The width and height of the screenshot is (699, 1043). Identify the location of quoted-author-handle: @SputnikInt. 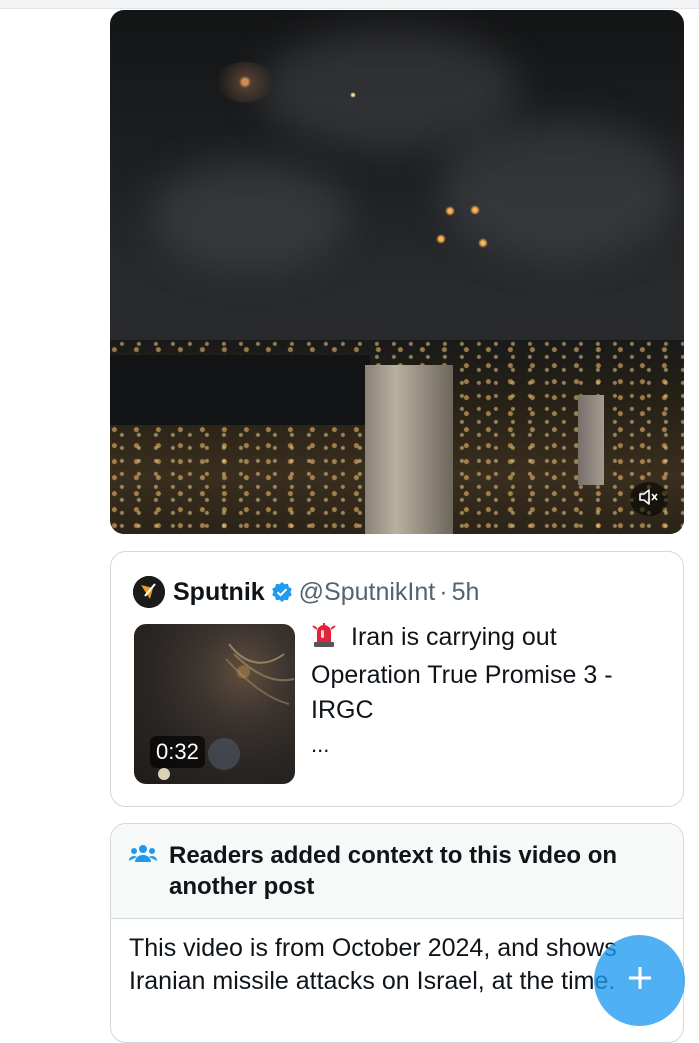
(367, 592).